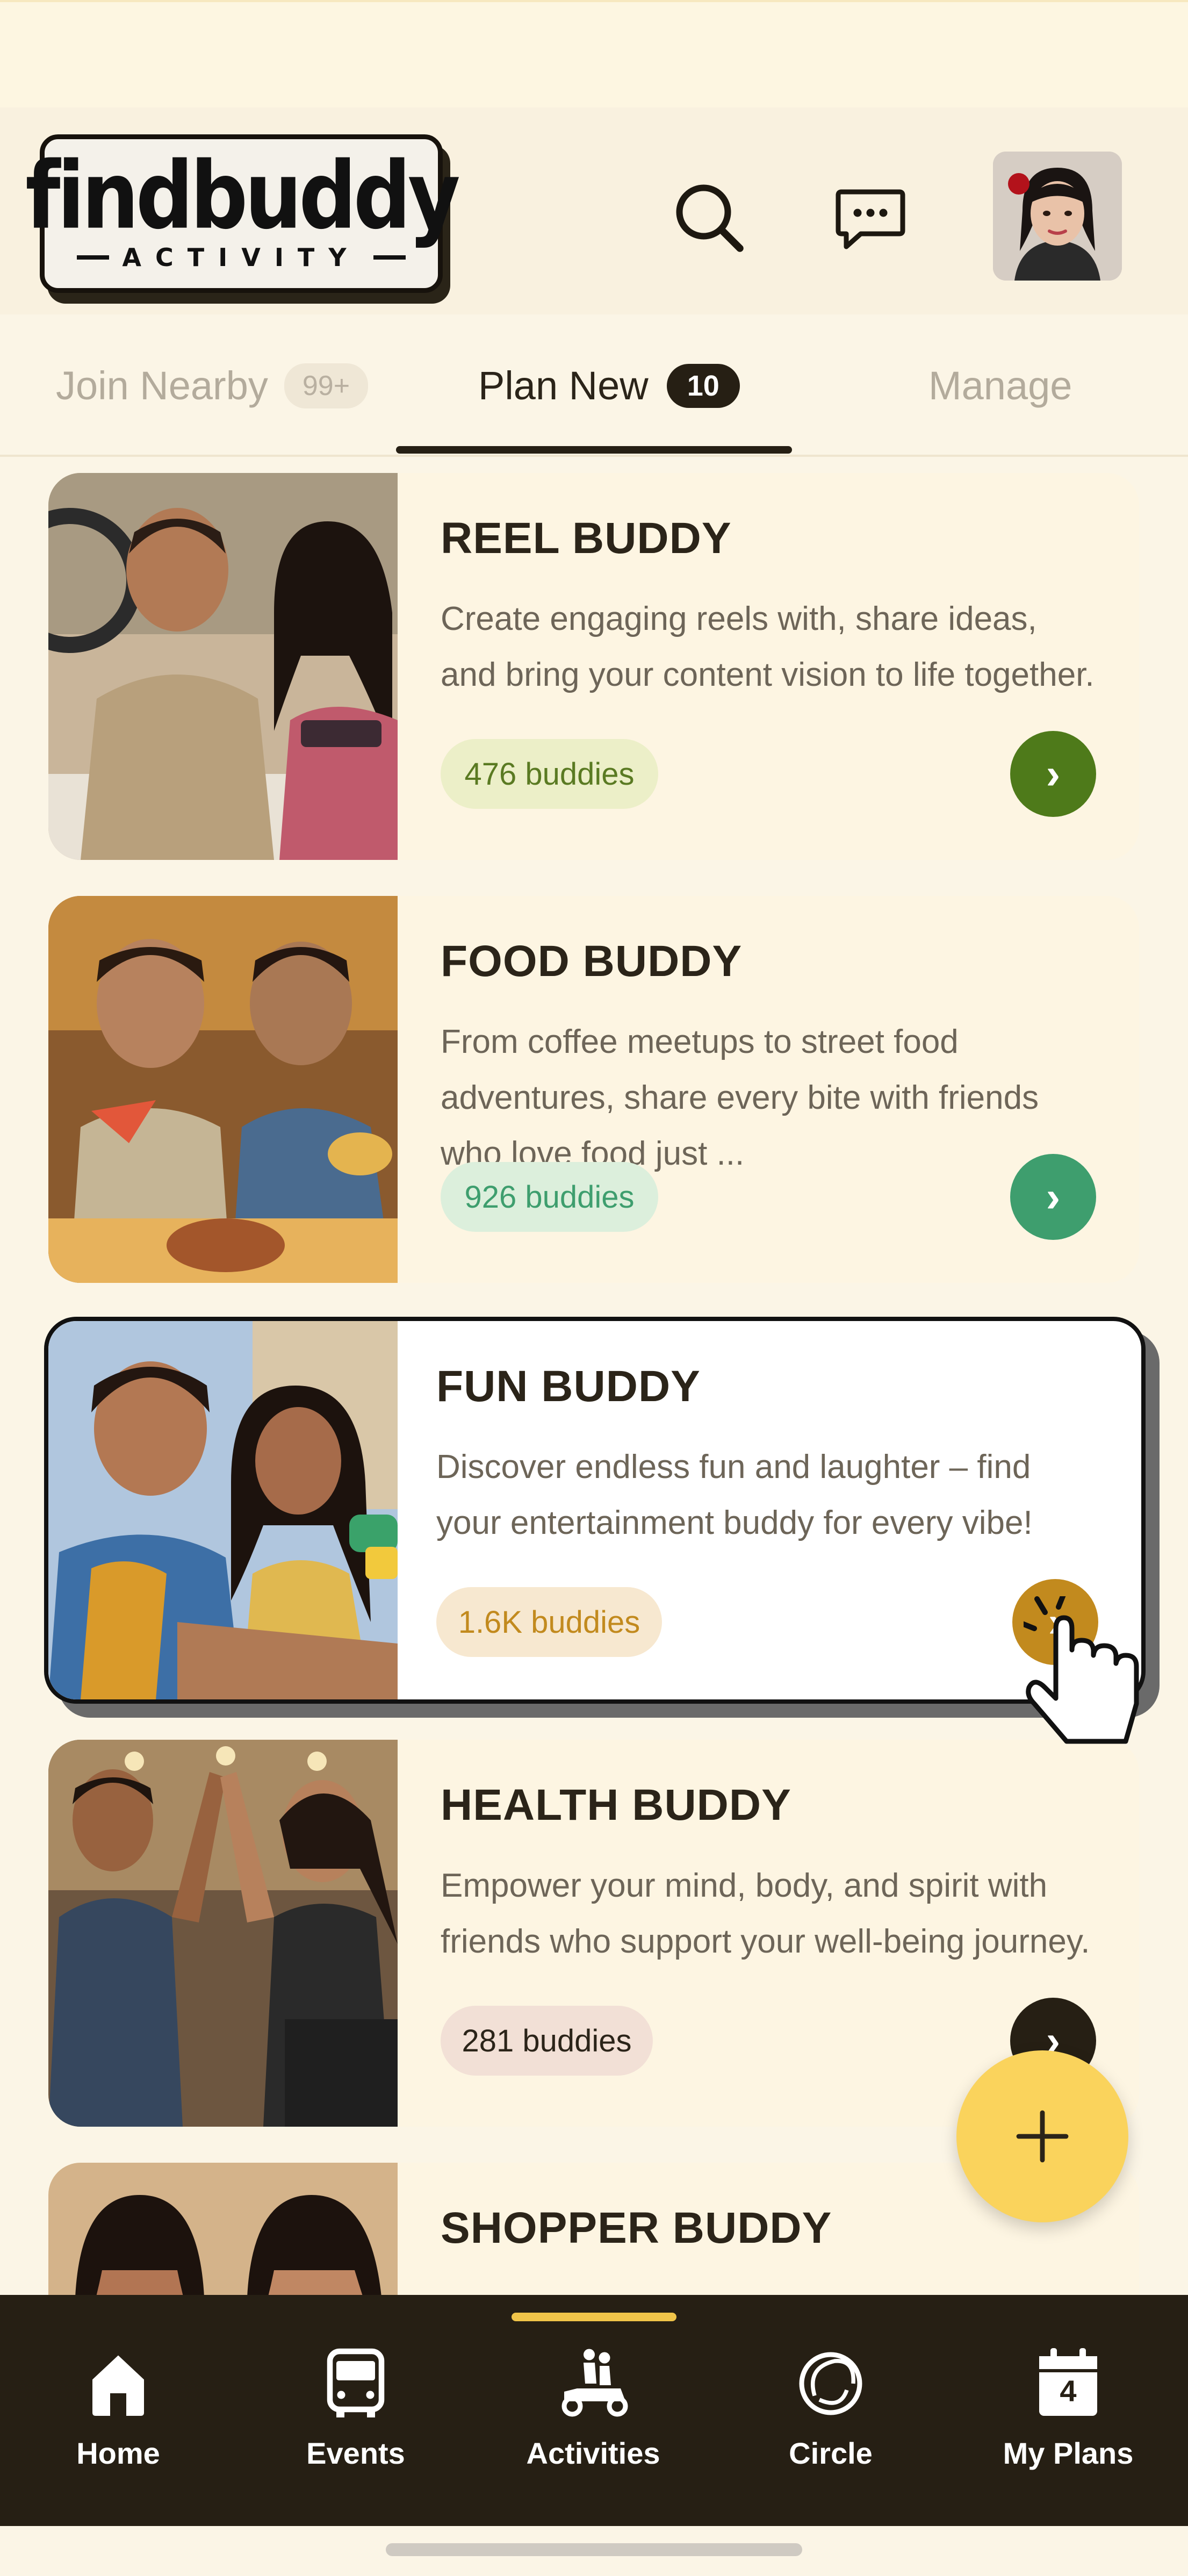 The height and width of the screenshot is (2576, 1188). What do you see at coordinates (594, 450) in the screenshot?
I see `active-tab-indicator` at bounding box center [594, 450].